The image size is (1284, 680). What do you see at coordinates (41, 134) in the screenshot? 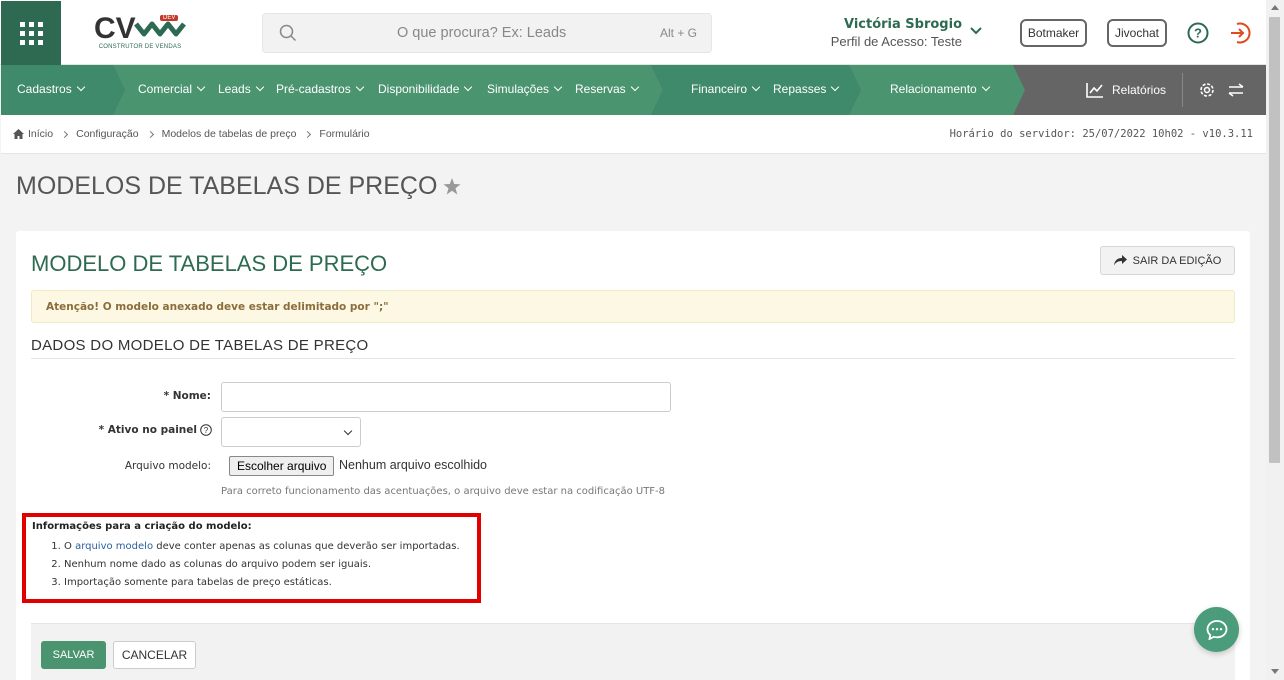
I see `breadcrumb-label: Início` at bounding box center [41, 134].